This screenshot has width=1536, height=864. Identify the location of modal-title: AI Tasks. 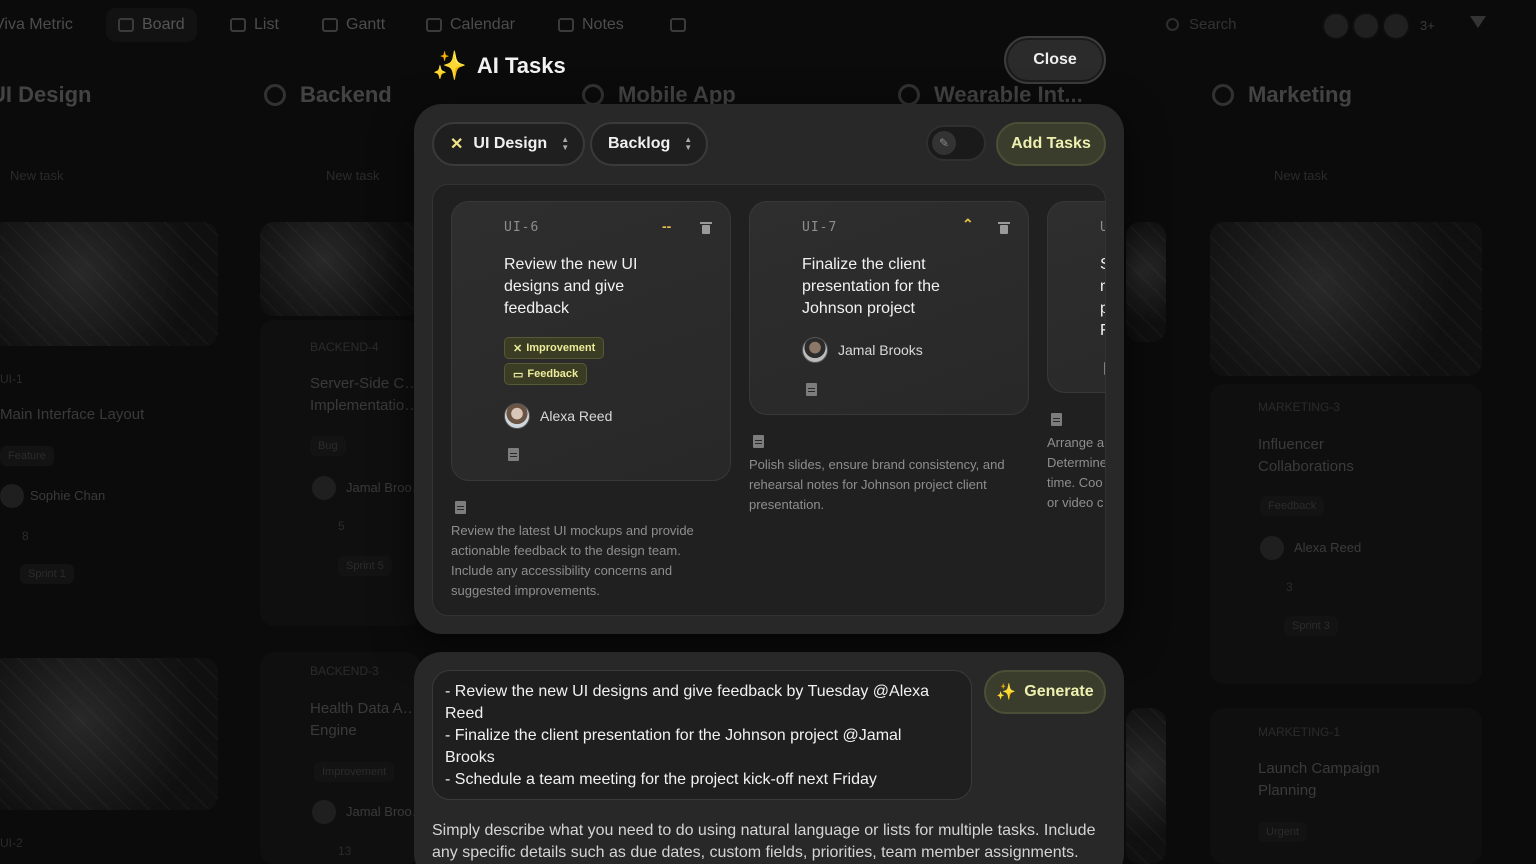
(521, 65).